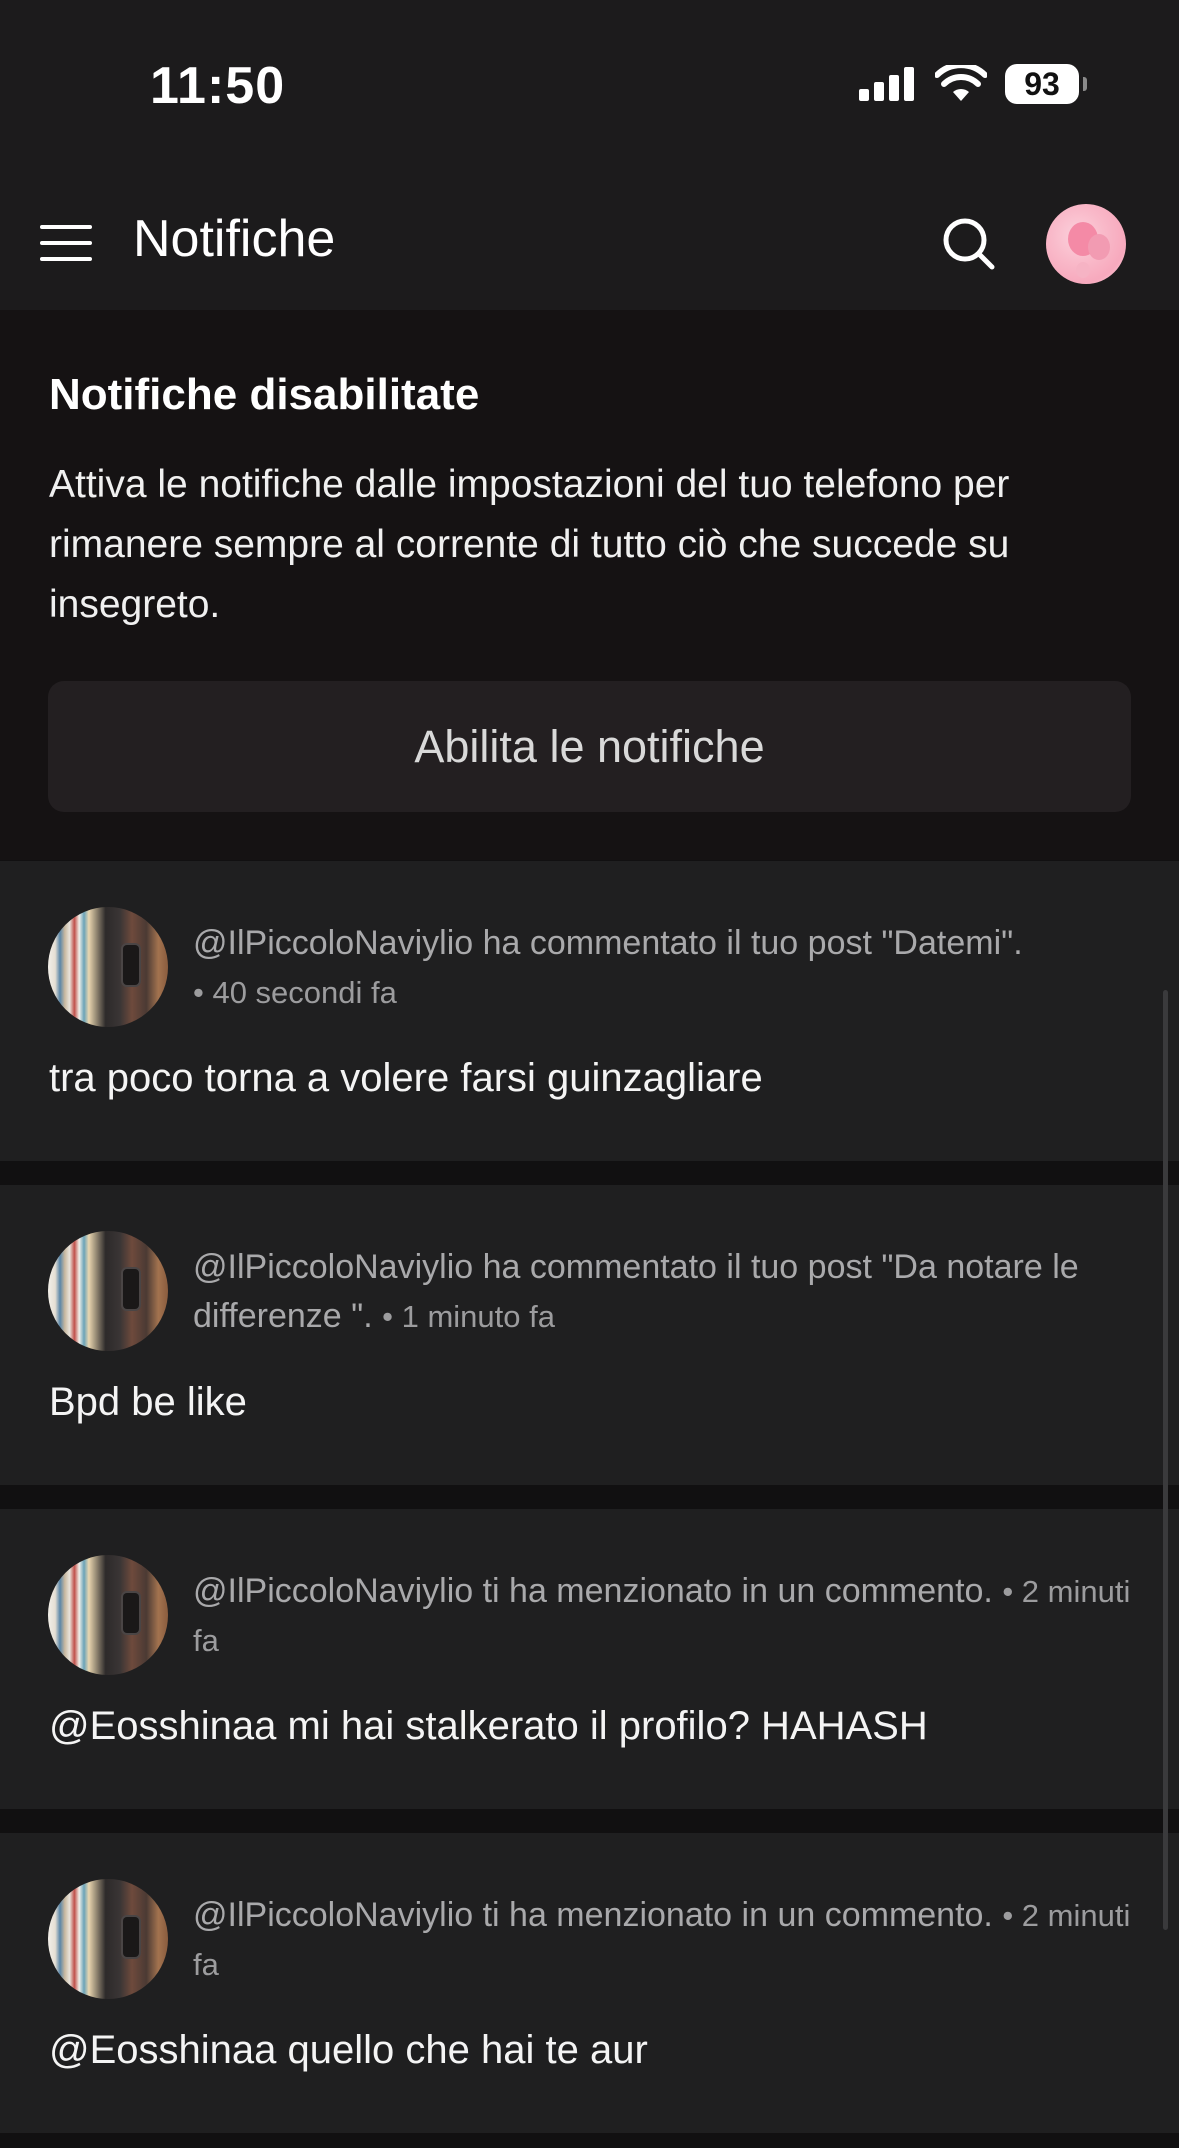  What do you see at coordinates (218, 86) in the screenshot?
I see `status-time: 11:50` at bounding box center [218, 86].